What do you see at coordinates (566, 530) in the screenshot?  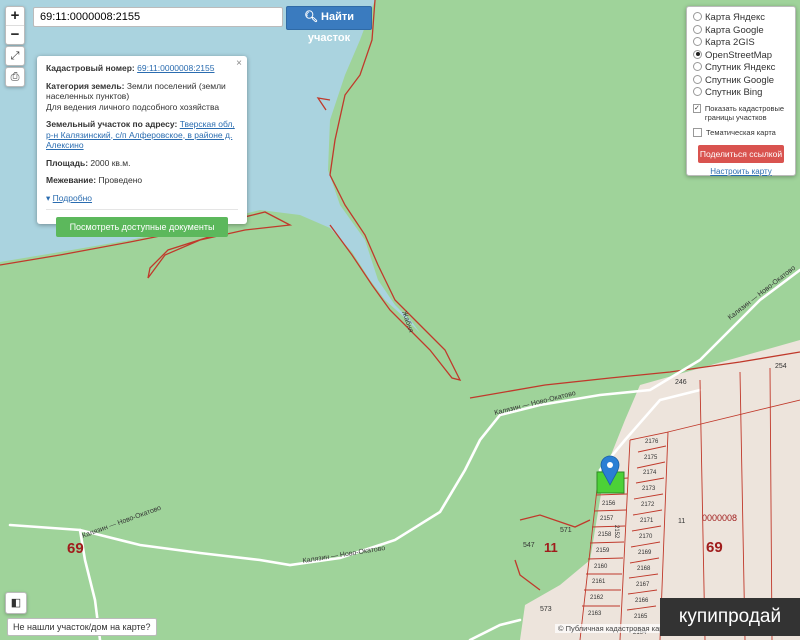 I see `plot-number: 571` at bounding box center [566, 530].